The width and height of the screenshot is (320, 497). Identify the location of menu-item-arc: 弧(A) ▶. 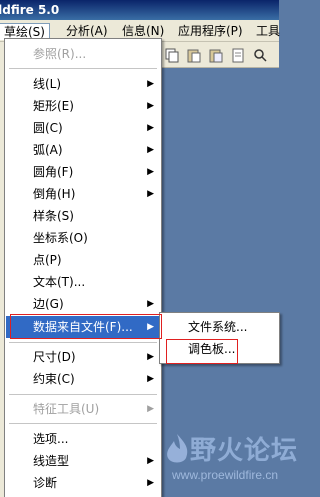
(83, 150).